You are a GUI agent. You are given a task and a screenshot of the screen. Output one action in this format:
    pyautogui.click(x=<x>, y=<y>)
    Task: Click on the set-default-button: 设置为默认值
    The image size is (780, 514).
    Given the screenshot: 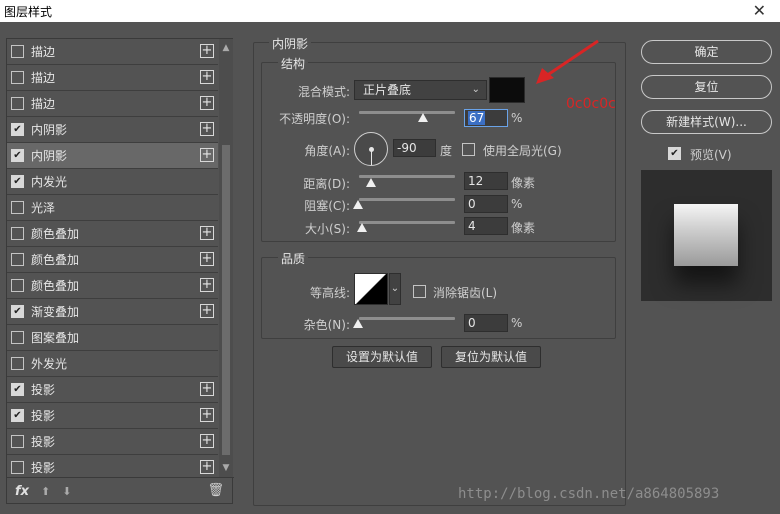 What is the action you would take?
    pyautogui.click(x=382, y=357)
    